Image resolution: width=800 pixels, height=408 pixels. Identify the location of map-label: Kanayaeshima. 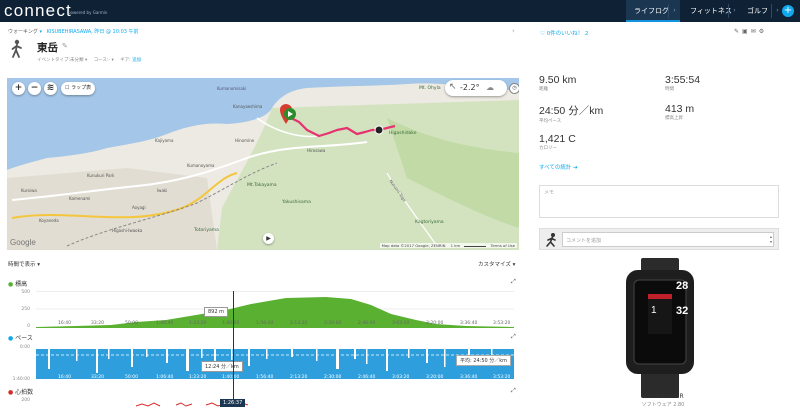
(248, 106).